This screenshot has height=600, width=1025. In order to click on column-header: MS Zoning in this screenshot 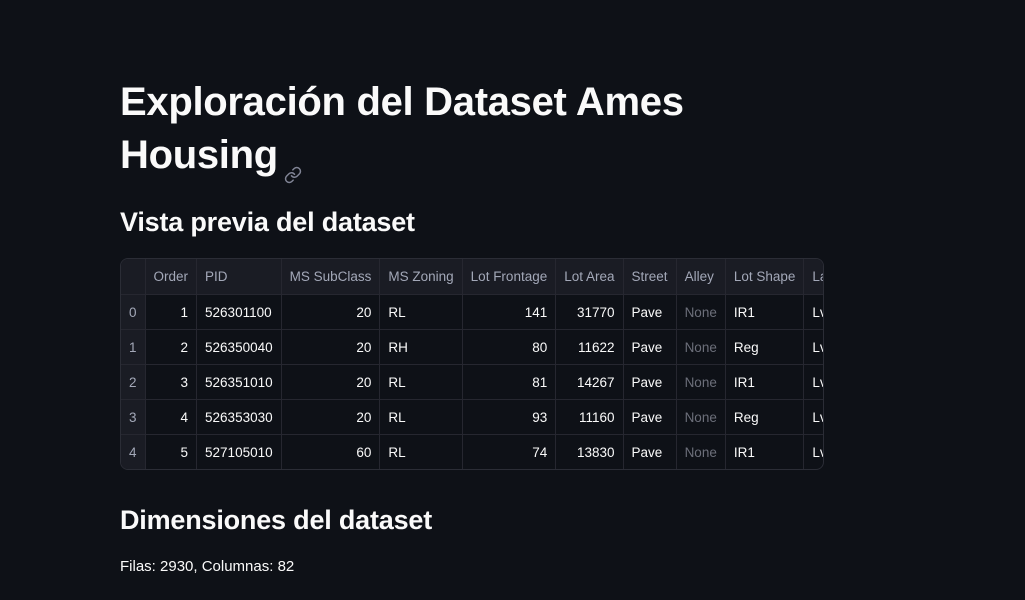, I will do `click(421, 277)`.